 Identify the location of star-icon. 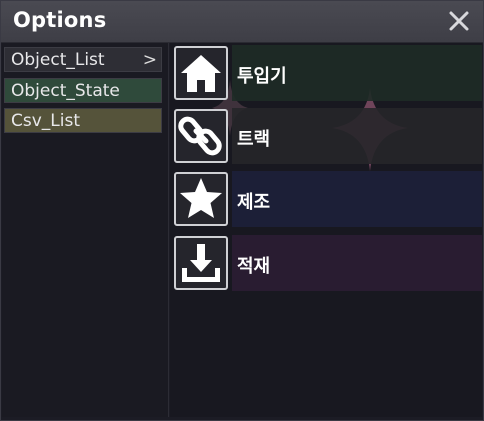
(201, 199).